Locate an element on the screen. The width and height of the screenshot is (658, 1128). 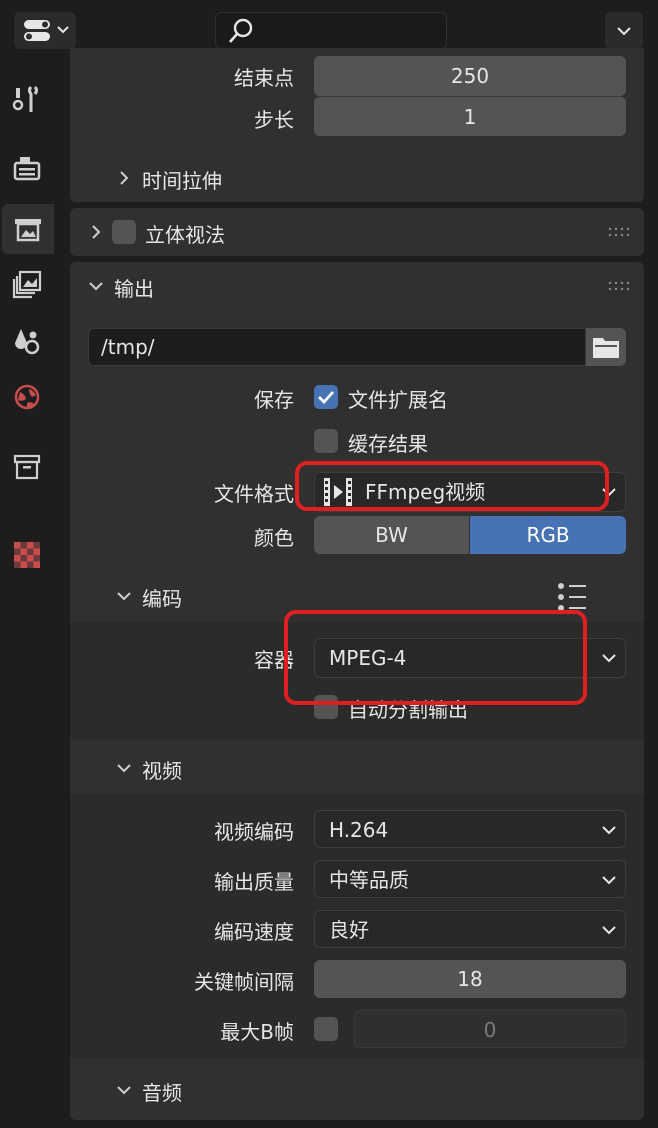
output-path-input: /tmp/ is located at coordinates (337, 347).